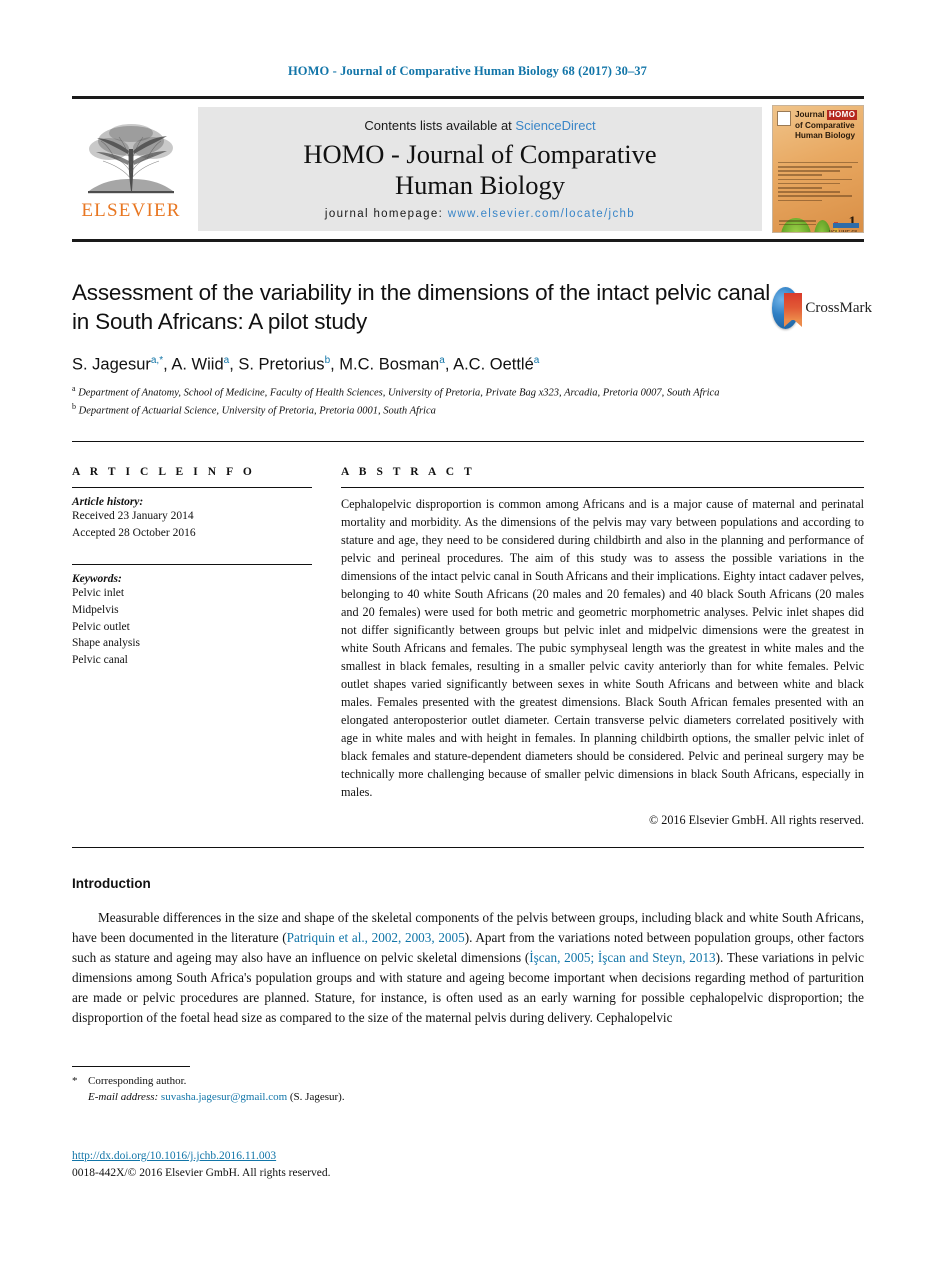 This screenshot has height=1266, width=935. What do you see at coordinates (846, 225) in the screenshot?
I see `cover-publisher-badge` at bounding box center [846, 225].